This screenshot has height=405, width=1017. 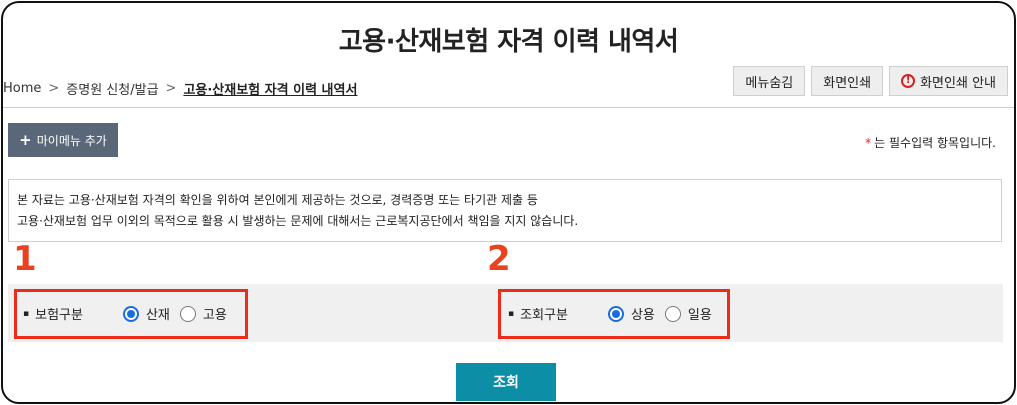 I want to click on print-button: 화면인쇄, so click(x=847, y=81).